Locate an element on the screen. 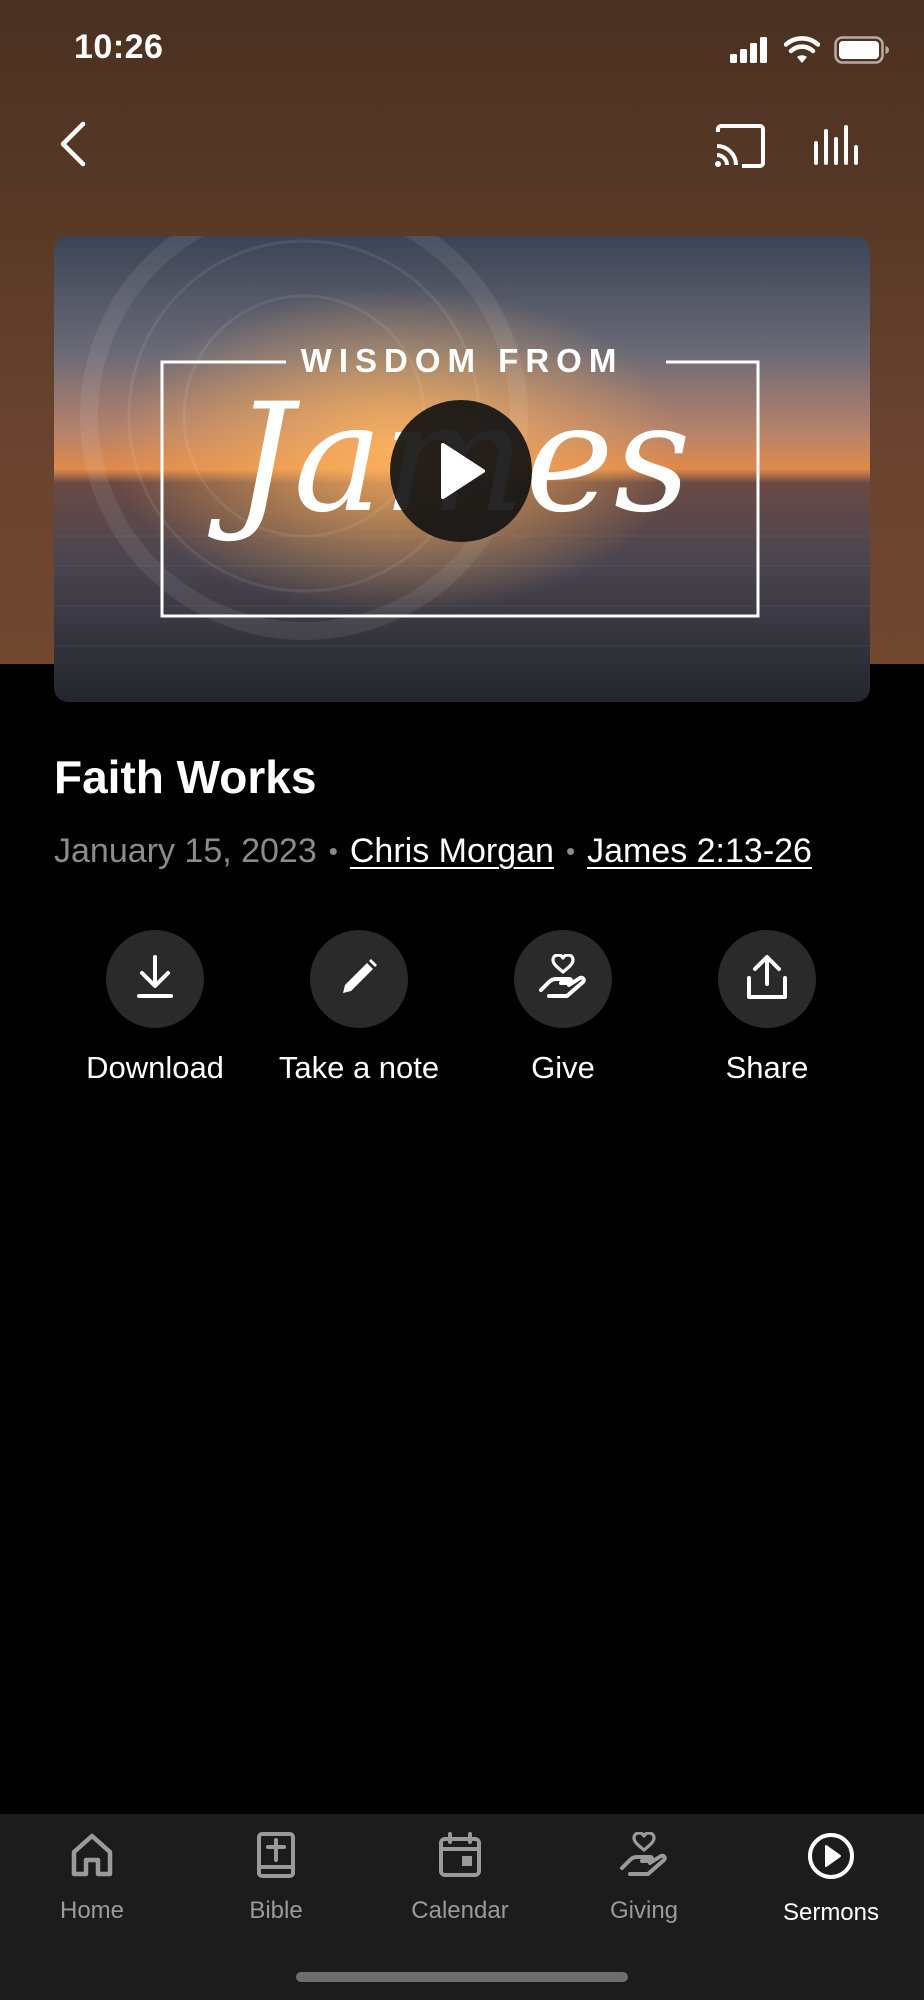 The width and height of the screenshot is (924, 2000). cast-icon is located at coordinates (740, 148).